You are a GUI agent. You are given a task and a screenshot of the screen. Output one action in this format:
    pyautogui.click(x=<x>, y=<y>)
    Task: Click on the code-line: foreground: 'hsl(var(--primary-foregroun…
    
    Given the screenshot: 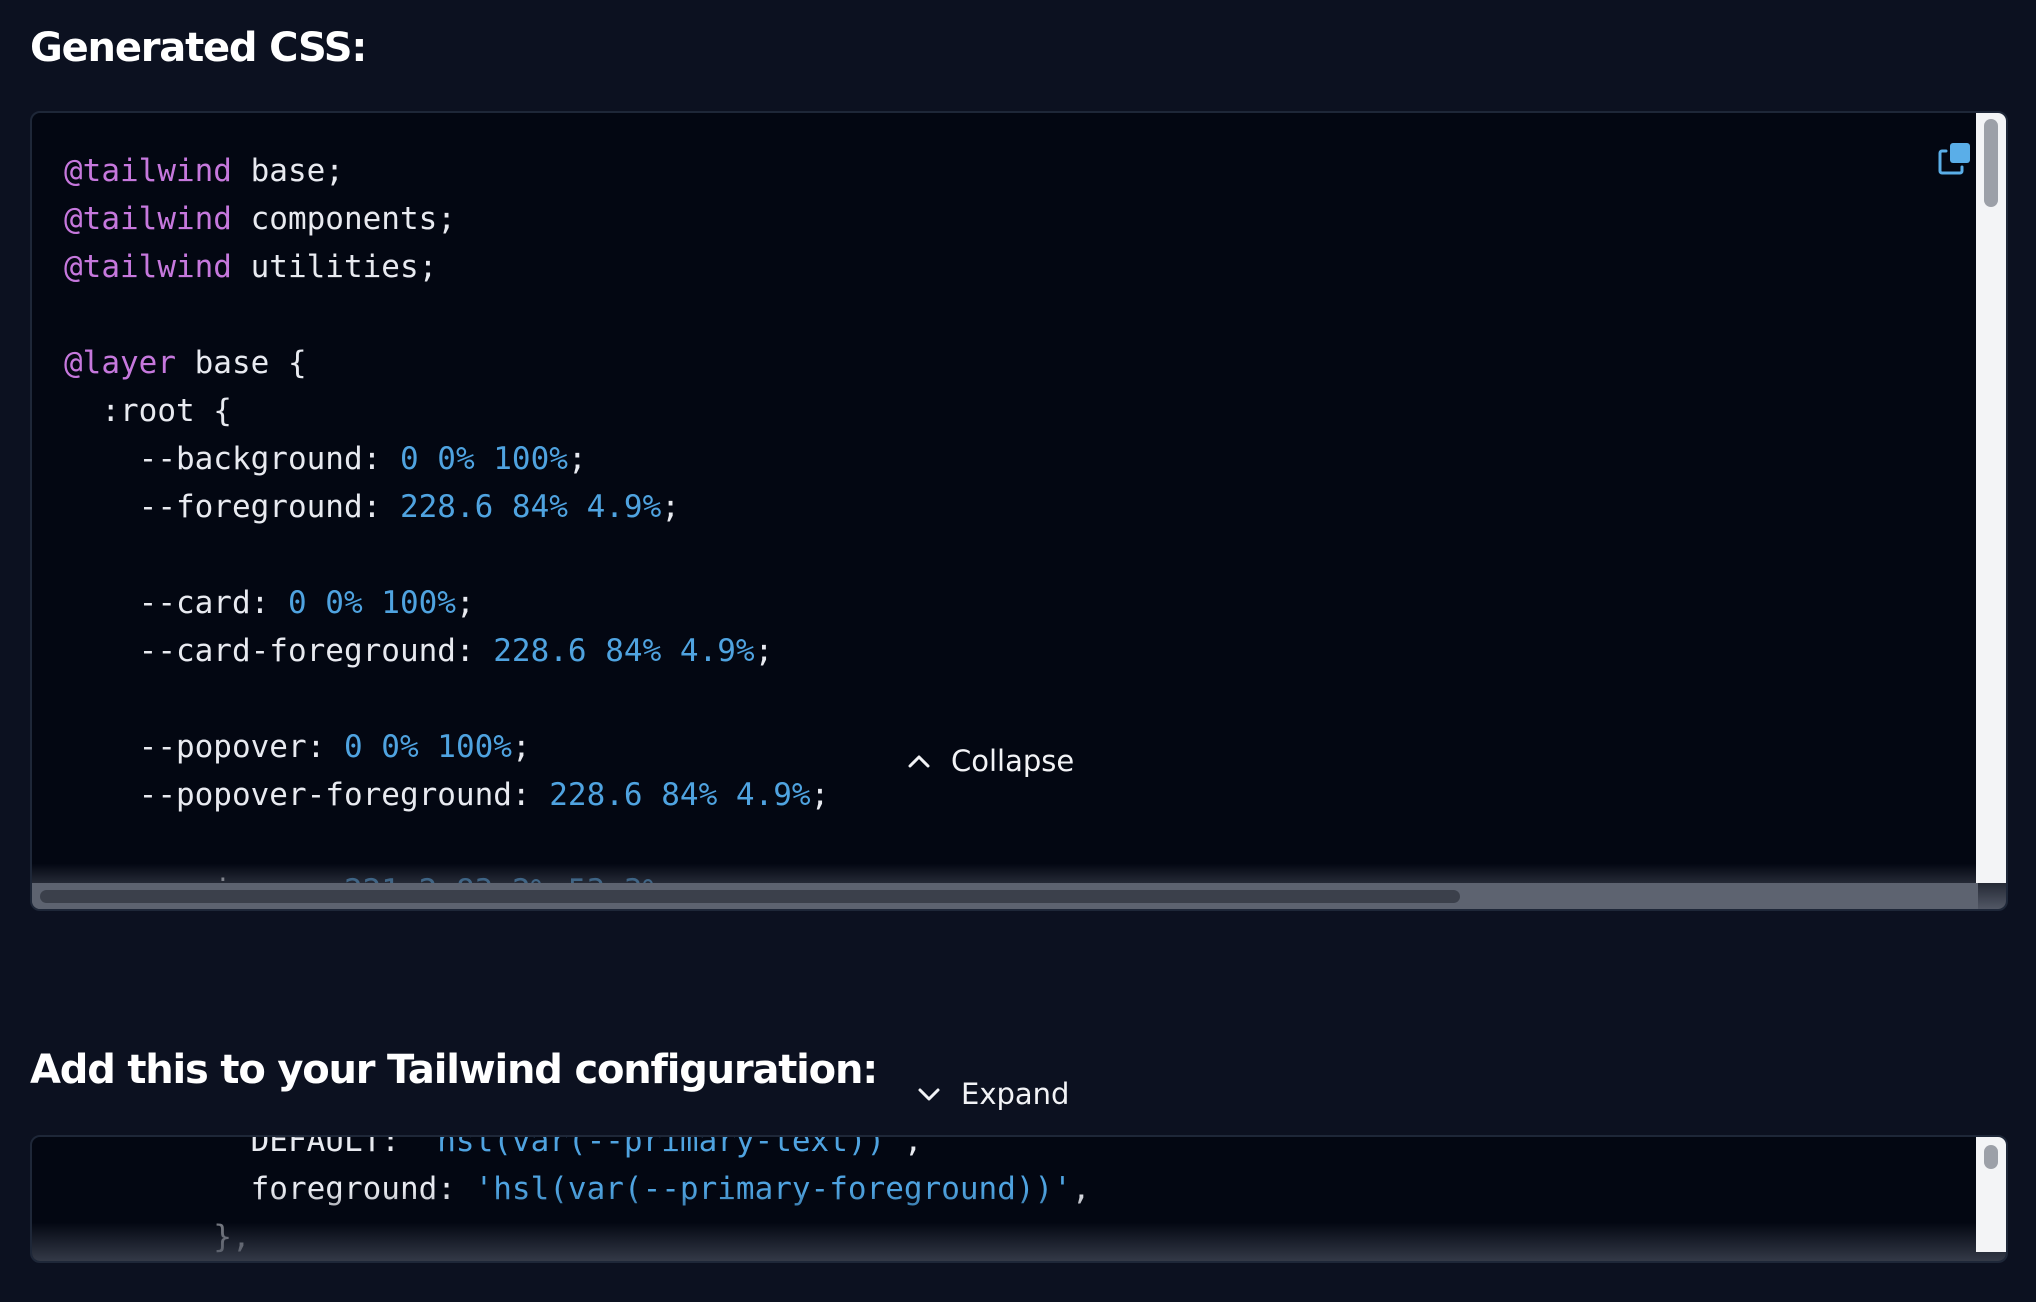 What is the action you would take?
    pyautogui.click(x=577, y=1189)
    